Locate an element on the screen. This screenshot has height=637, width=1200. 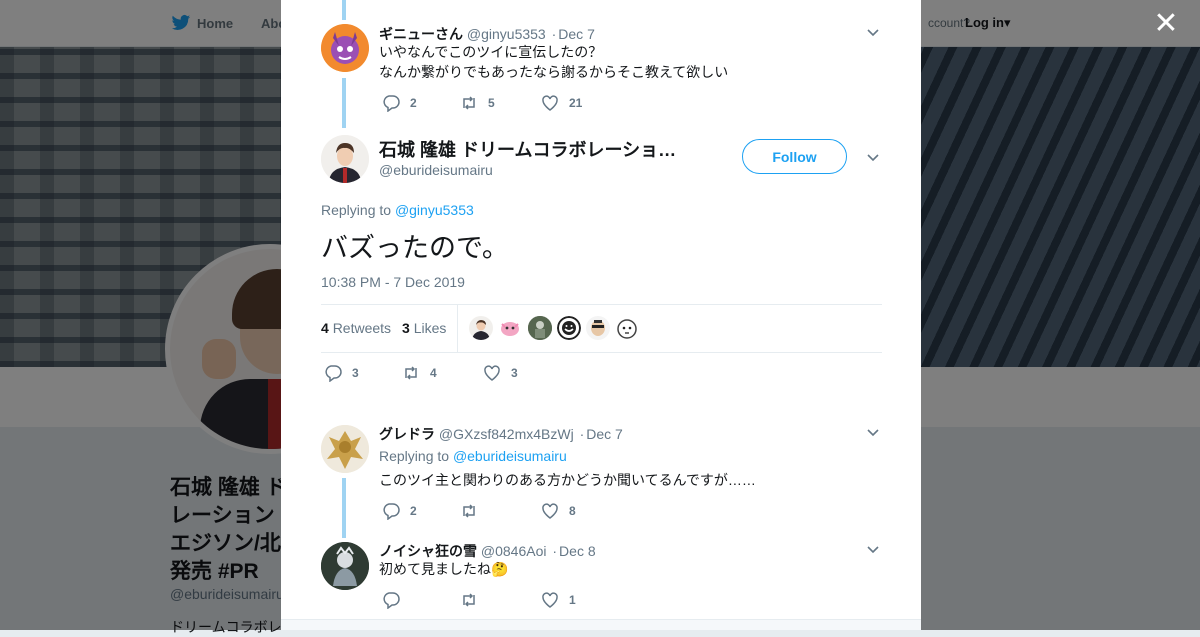
replying-to-link: @eburideisumairu is located at coordinates (510, 456).